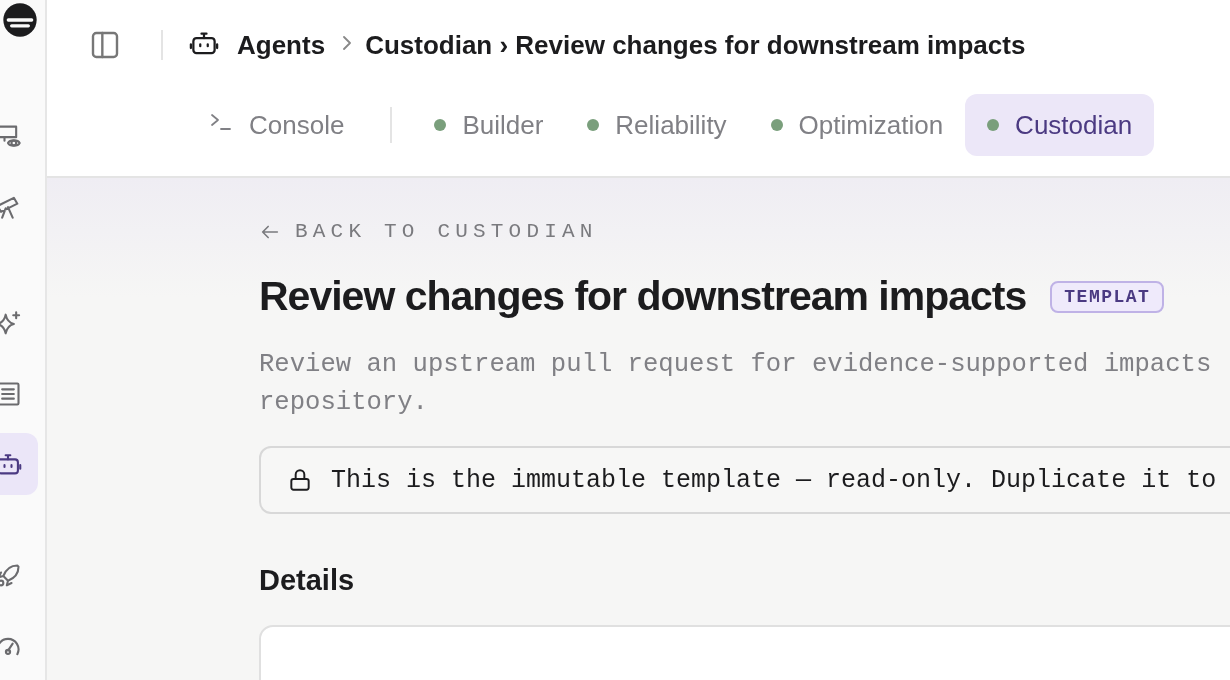  What do you see at coordinates (105, 45) in the screenshot?
I see `sidebar-toggle-icon` at bounding box center [105, 45].